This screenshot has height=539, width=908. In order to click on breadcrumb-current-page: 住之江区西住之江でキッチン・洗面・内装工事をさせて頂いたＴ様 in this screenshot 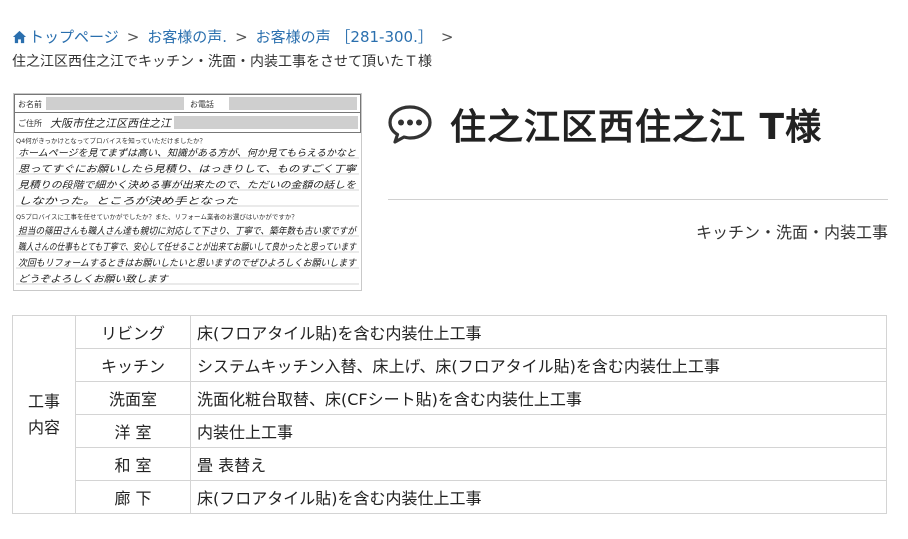, I will do `click(222, 62)`.